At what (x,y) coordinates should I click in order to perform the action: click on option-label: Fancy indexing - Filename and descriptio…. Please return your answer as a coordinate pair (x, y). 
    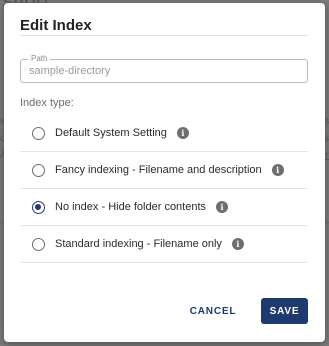
    Looking at the image, I should click on (158, 170).